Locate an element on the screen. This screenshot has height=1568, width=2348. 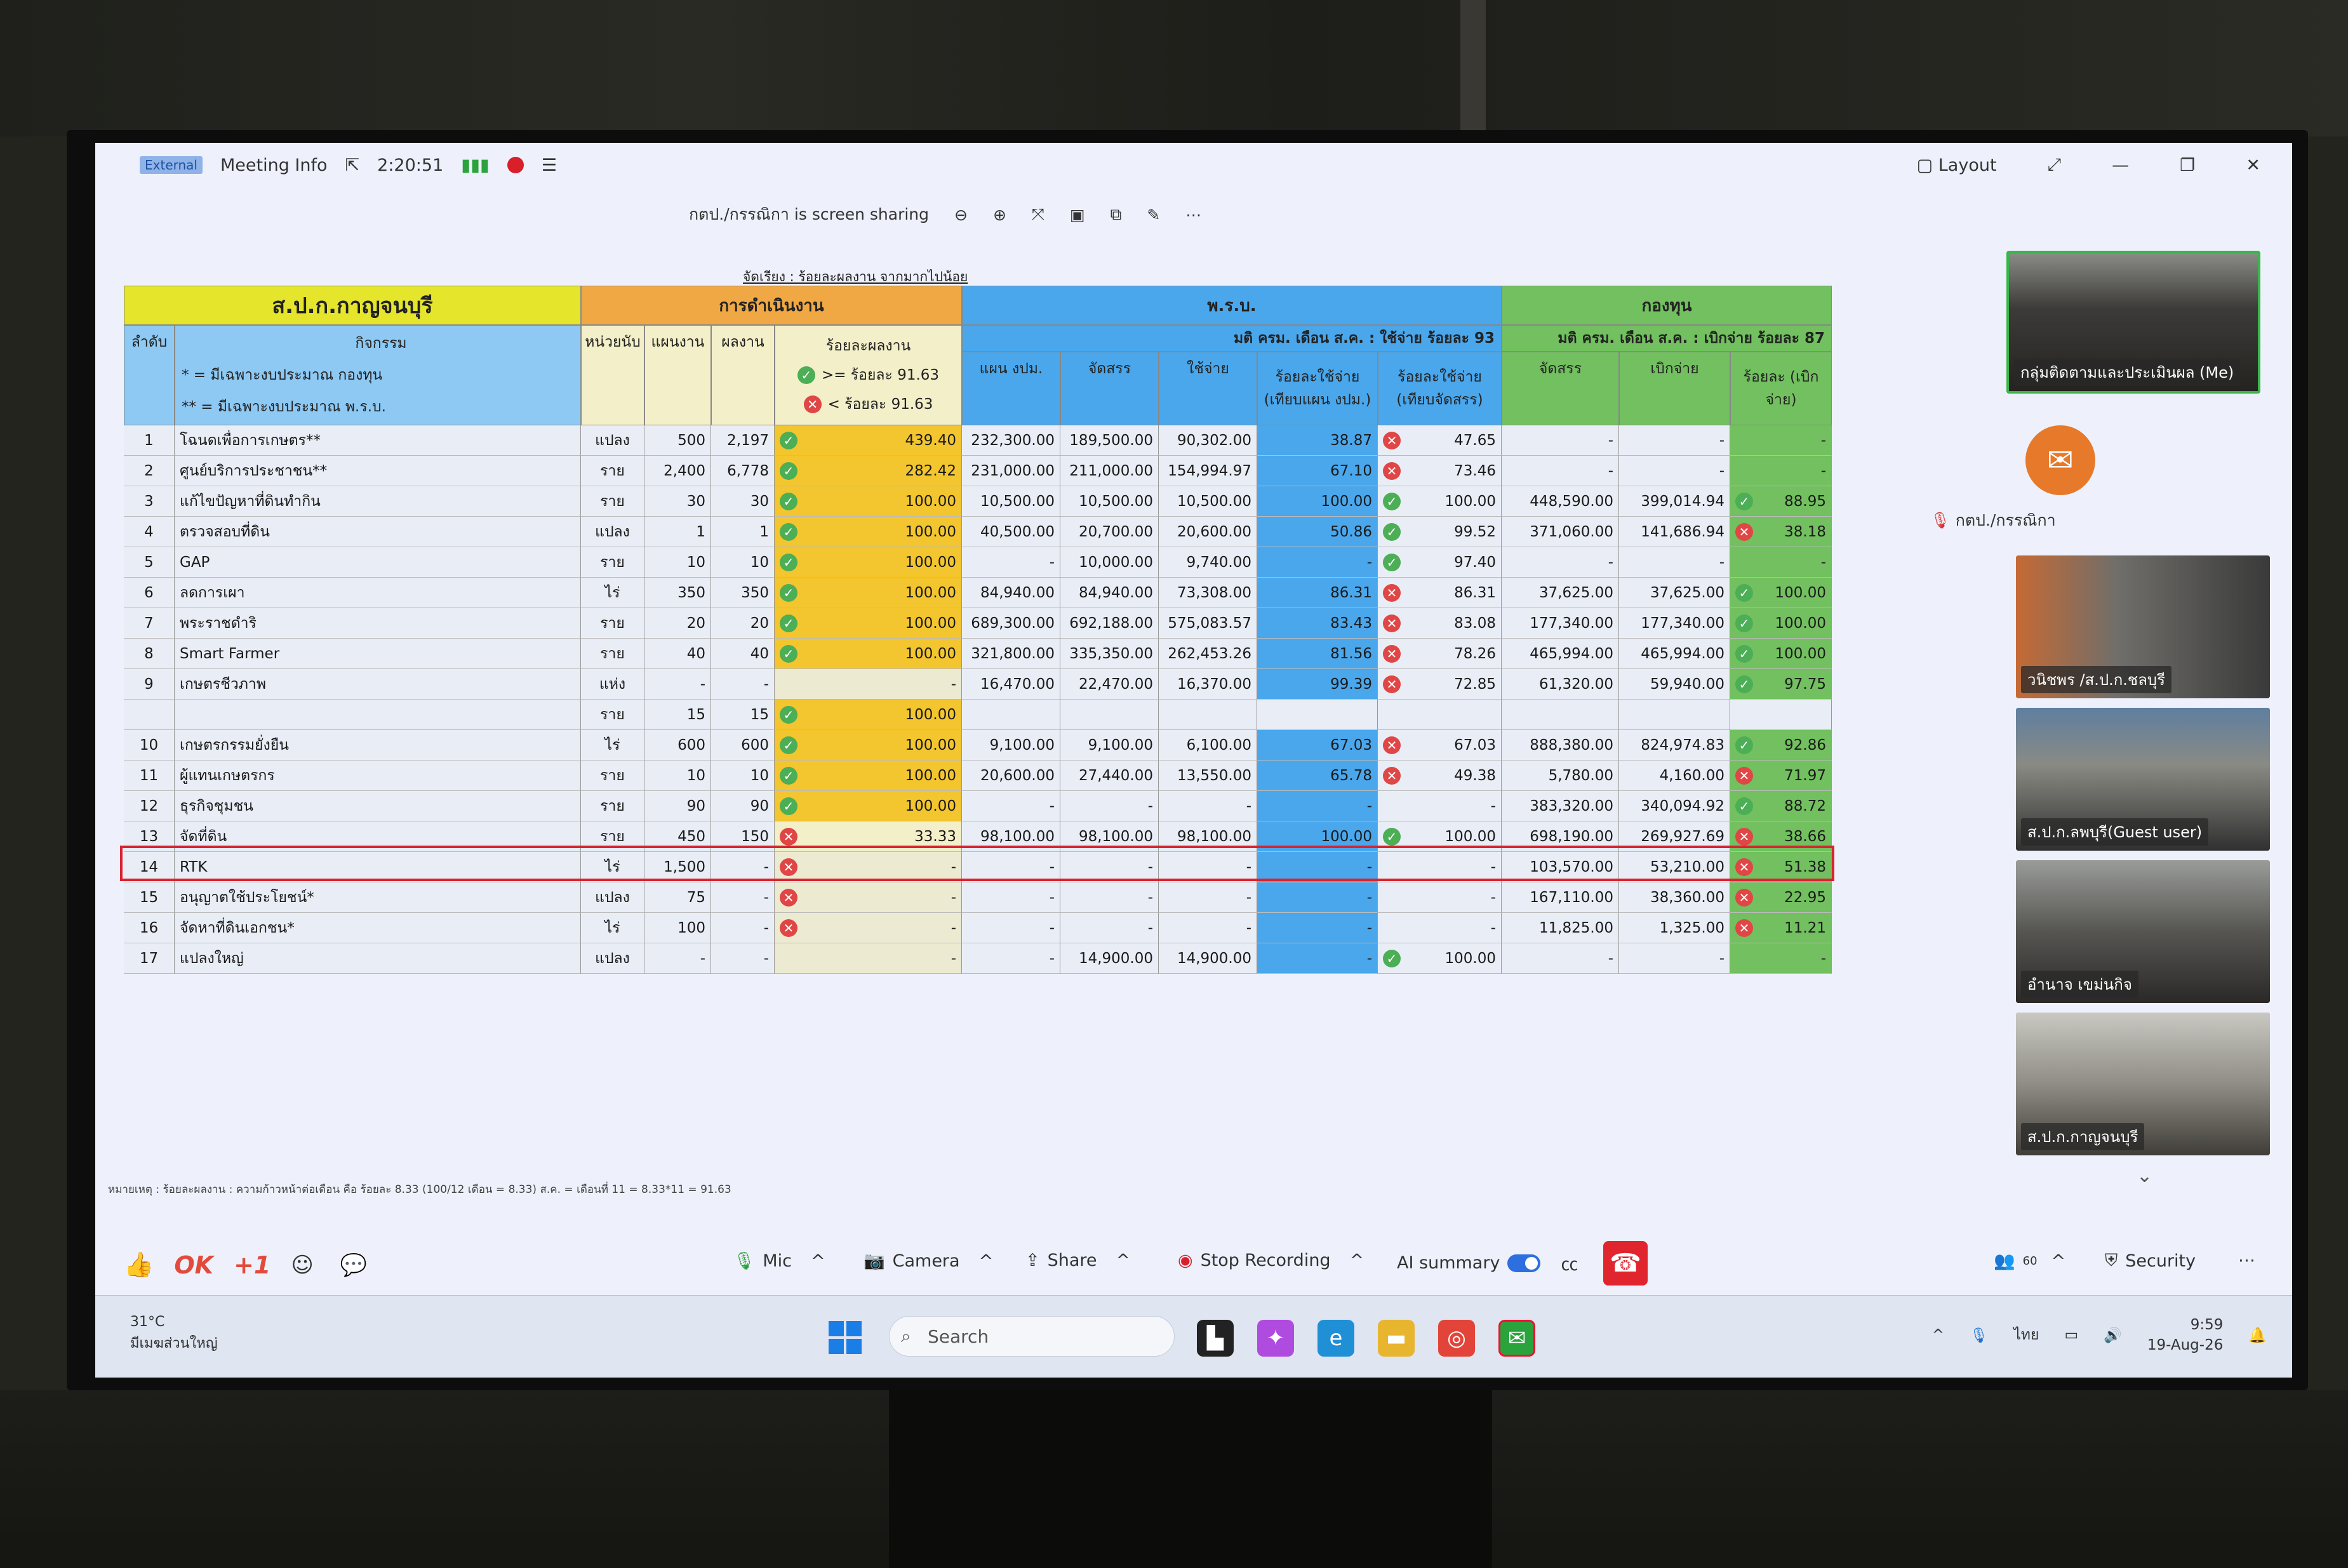
participant-label: กตป./กรรณิกา is located at coordinates (2005, 520).